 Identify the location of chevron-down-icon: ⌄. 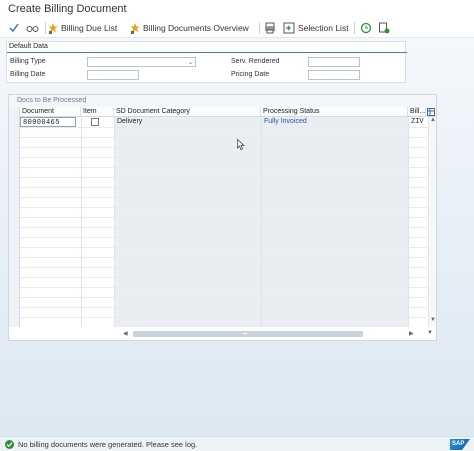
(190, 62).